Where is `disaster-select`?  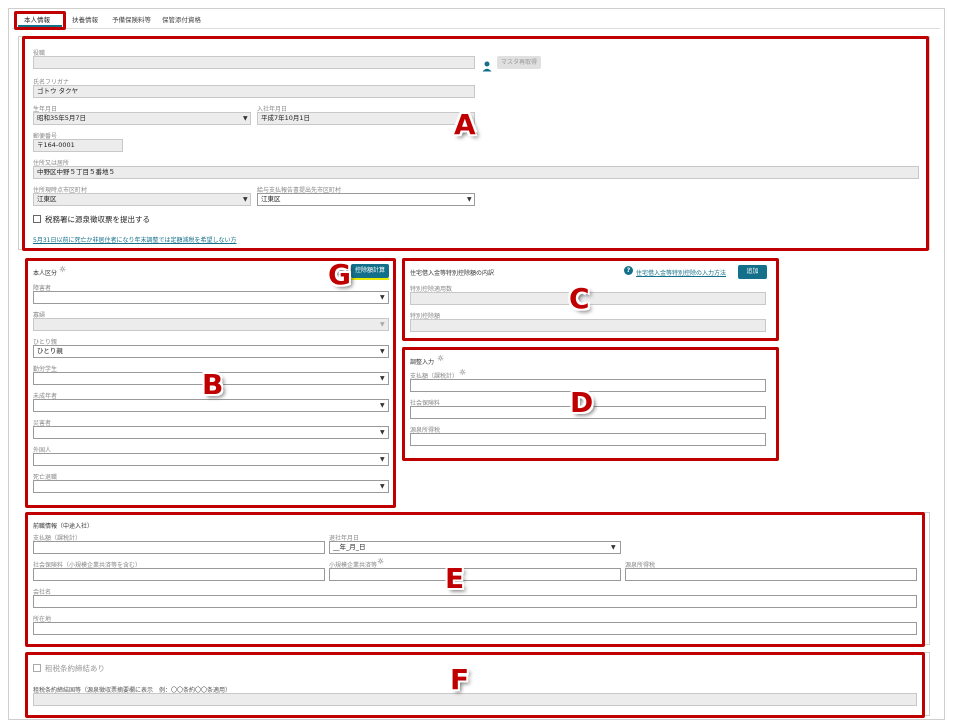
disaster-select is located at coordinates (211, 432).